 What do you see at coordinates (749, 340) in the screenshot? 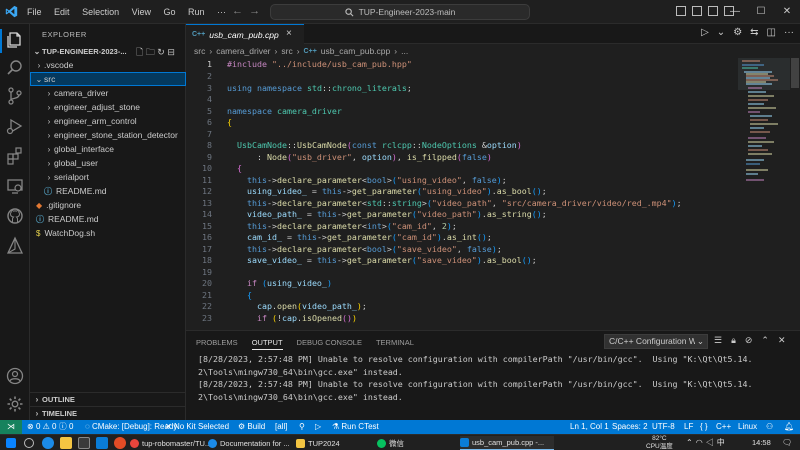
I see `clear-output-icon: ⊘` at bounding box center [749, 340].